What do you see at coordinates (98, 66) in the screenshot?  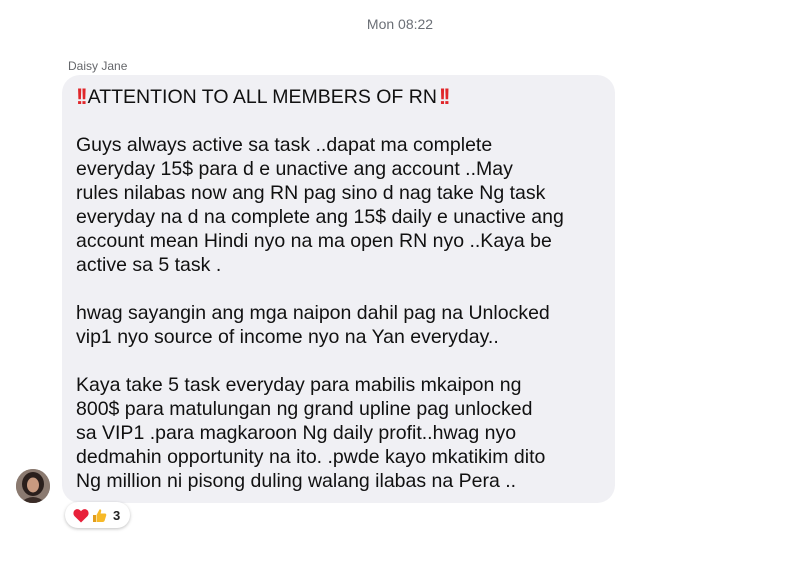 I see `sender-name: Daisy Jane` at bounding box center [98, 66].